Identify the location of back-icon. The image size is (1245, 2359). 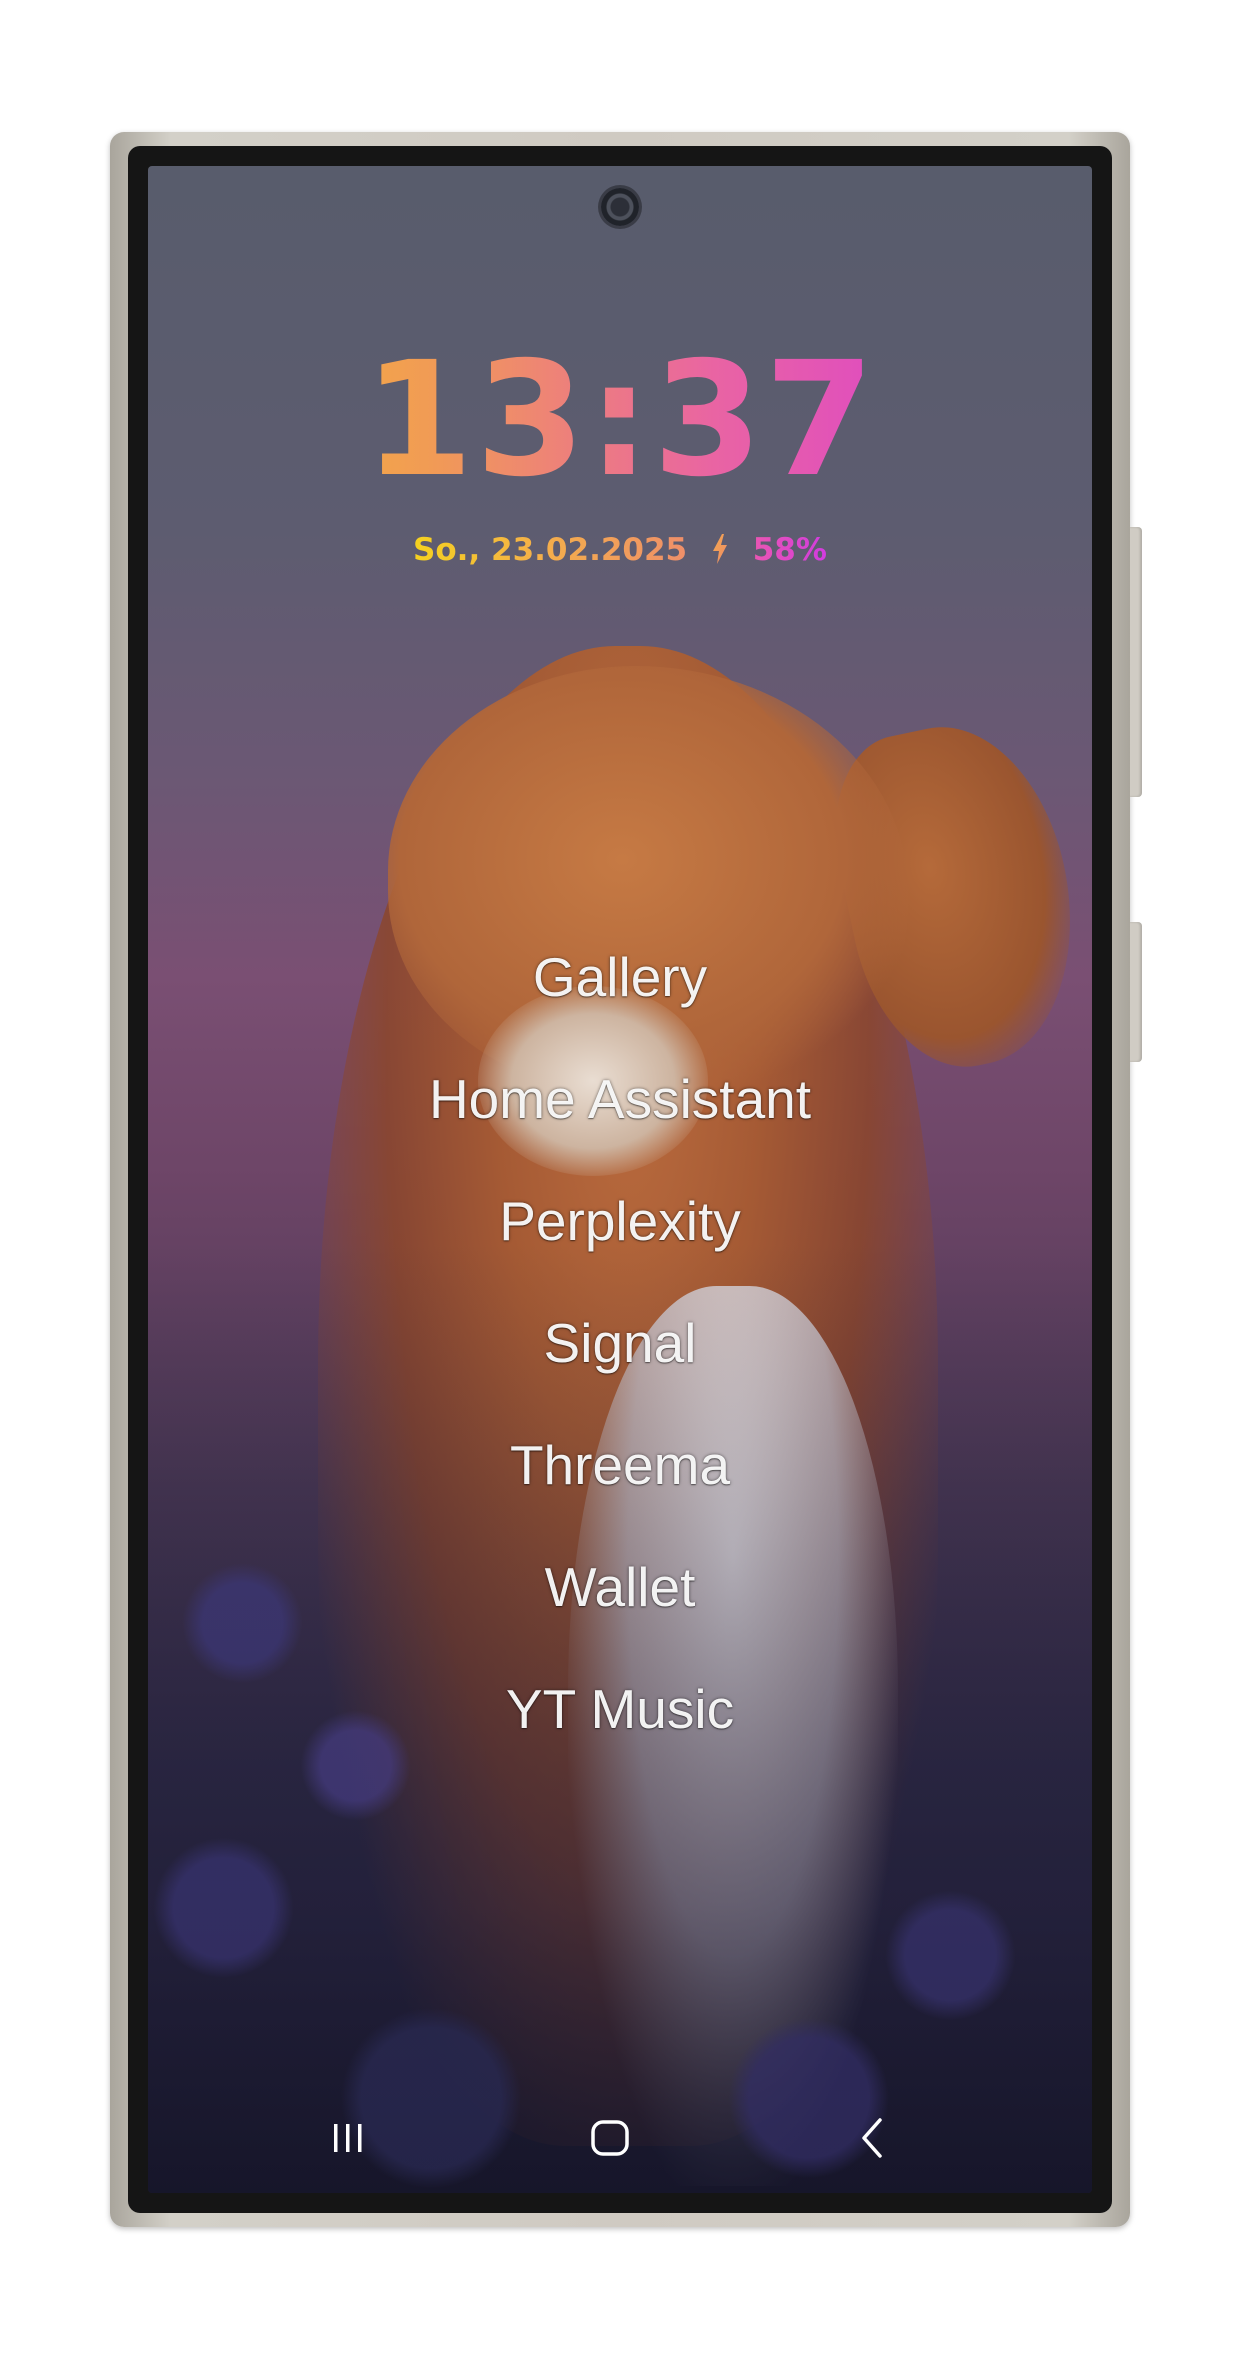
(872, 2138).